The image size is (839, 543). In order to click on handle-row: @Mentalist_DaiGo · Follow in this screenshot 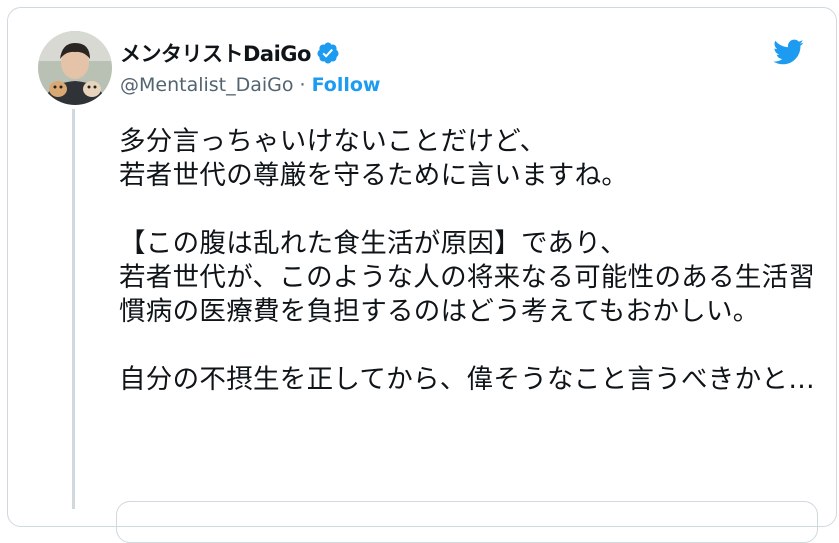, I will do `click(250, 85)`.